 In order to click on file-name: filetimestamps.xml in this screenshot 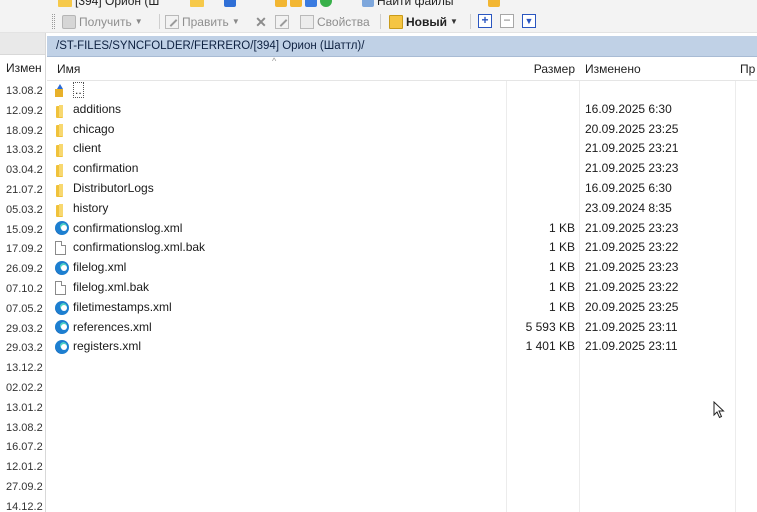, I will do `click(122, 306)`.